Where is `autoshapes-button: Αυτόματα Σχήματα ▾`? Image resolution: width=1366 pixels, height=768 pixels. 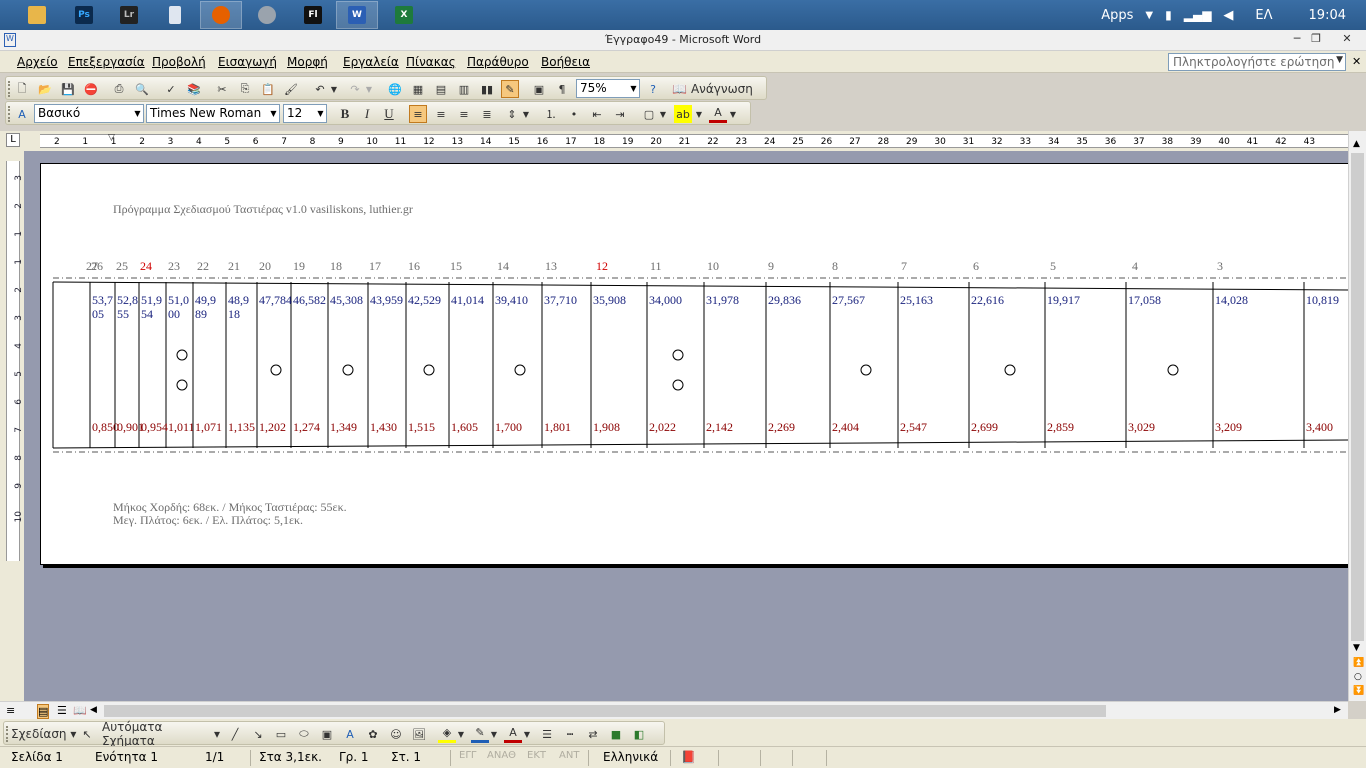
autoshapes-button: Αυτόματα Σχήματα ▾ is located at coordinates (161, 734).